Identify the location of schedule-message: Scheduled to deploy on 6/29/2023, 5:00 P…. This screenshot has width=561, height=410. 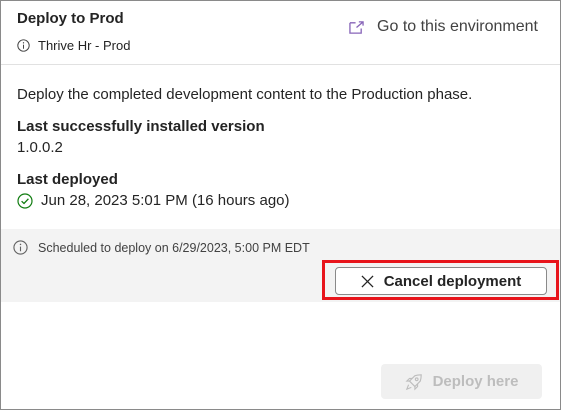
(161, 247).